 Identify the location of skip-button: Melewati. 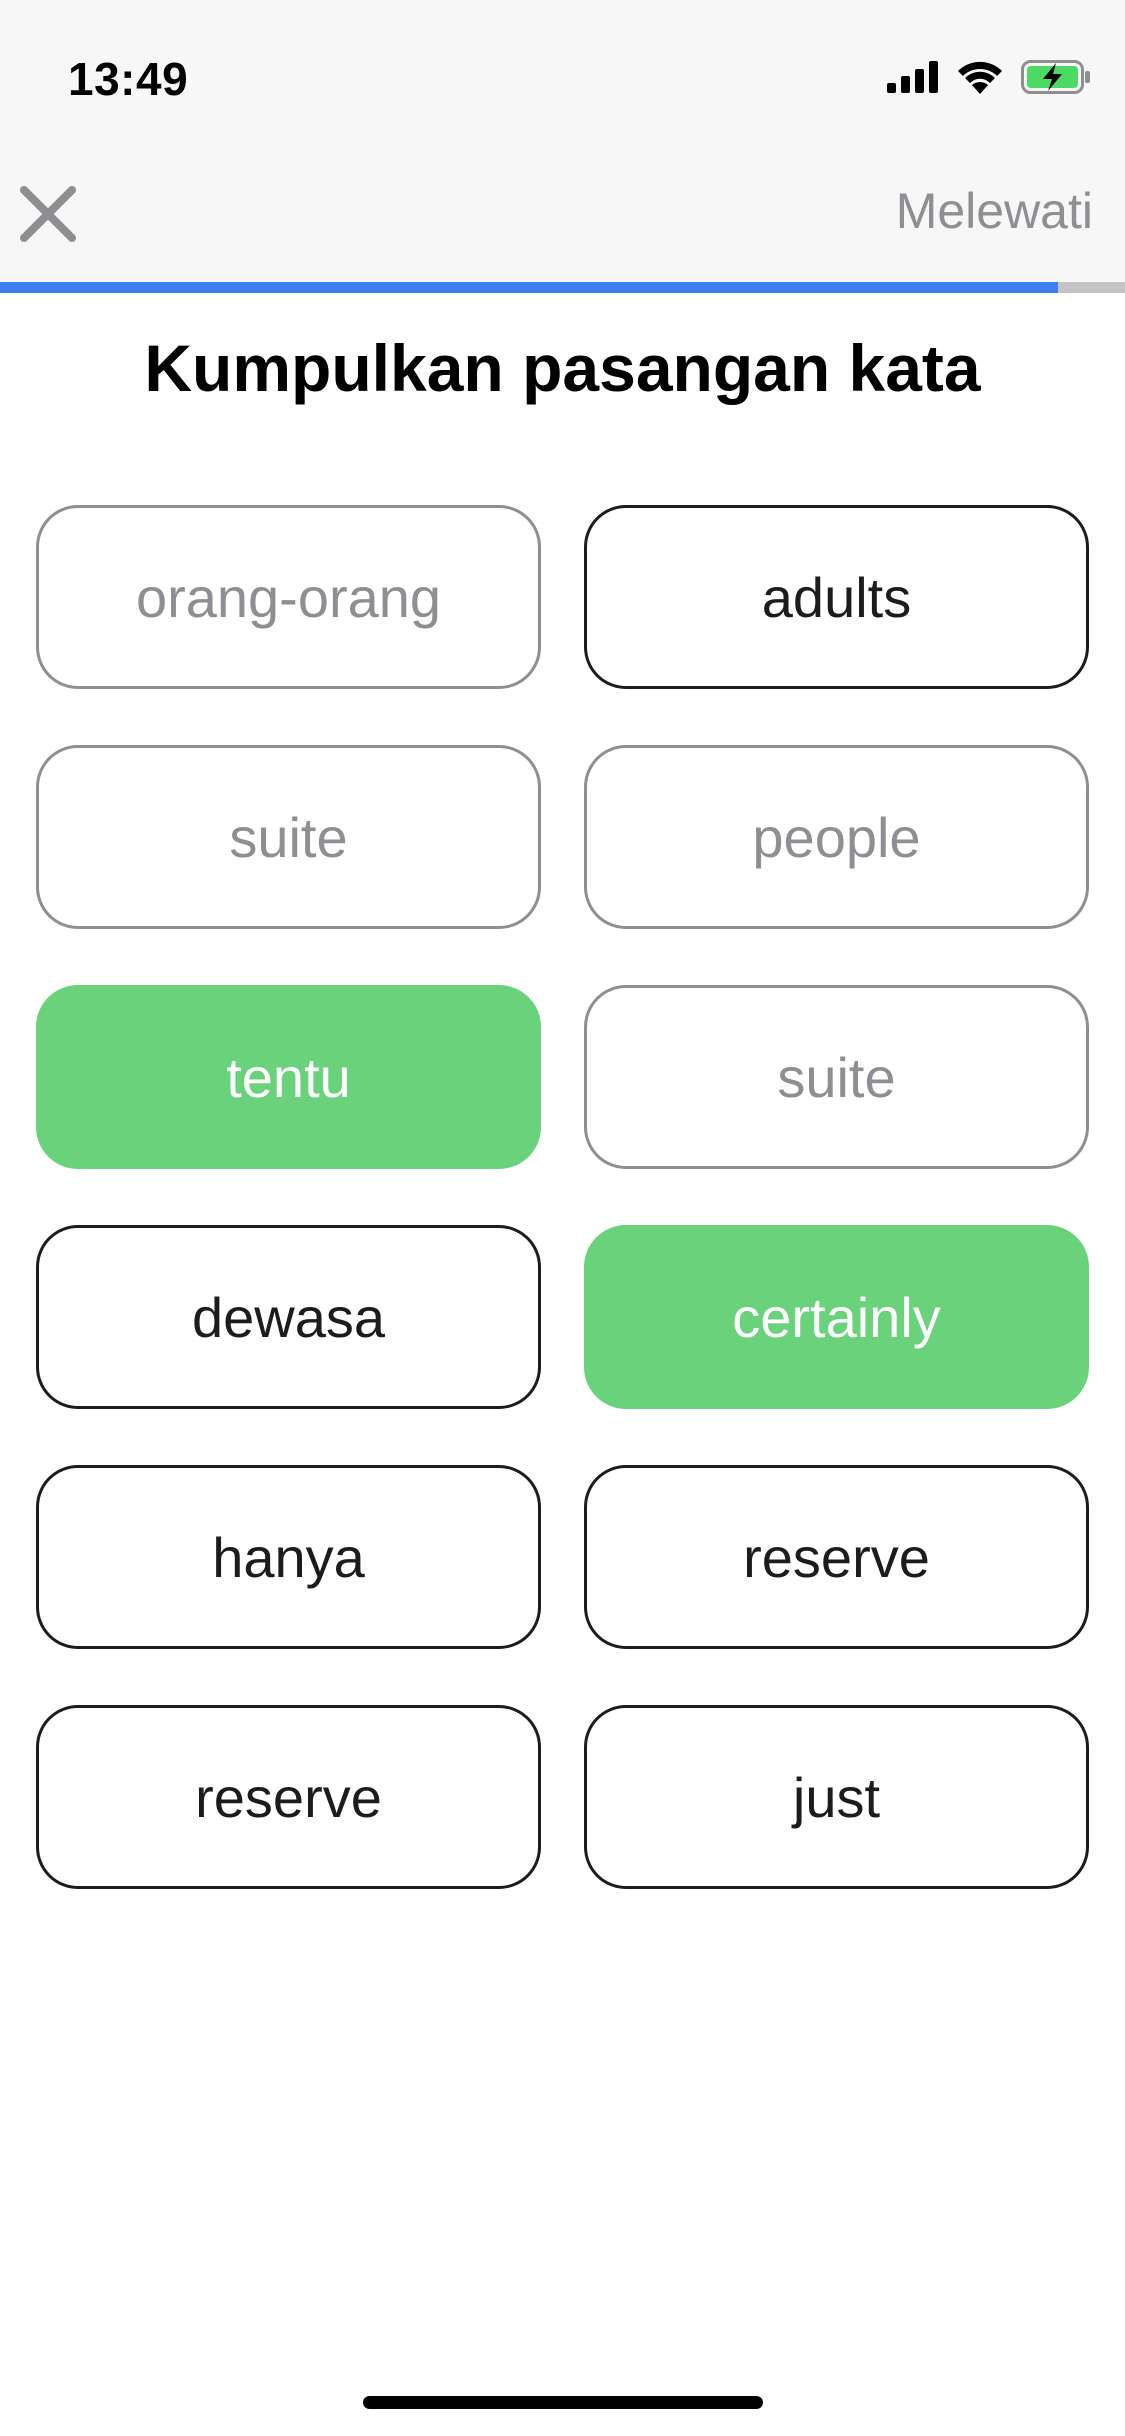
(994, 211).